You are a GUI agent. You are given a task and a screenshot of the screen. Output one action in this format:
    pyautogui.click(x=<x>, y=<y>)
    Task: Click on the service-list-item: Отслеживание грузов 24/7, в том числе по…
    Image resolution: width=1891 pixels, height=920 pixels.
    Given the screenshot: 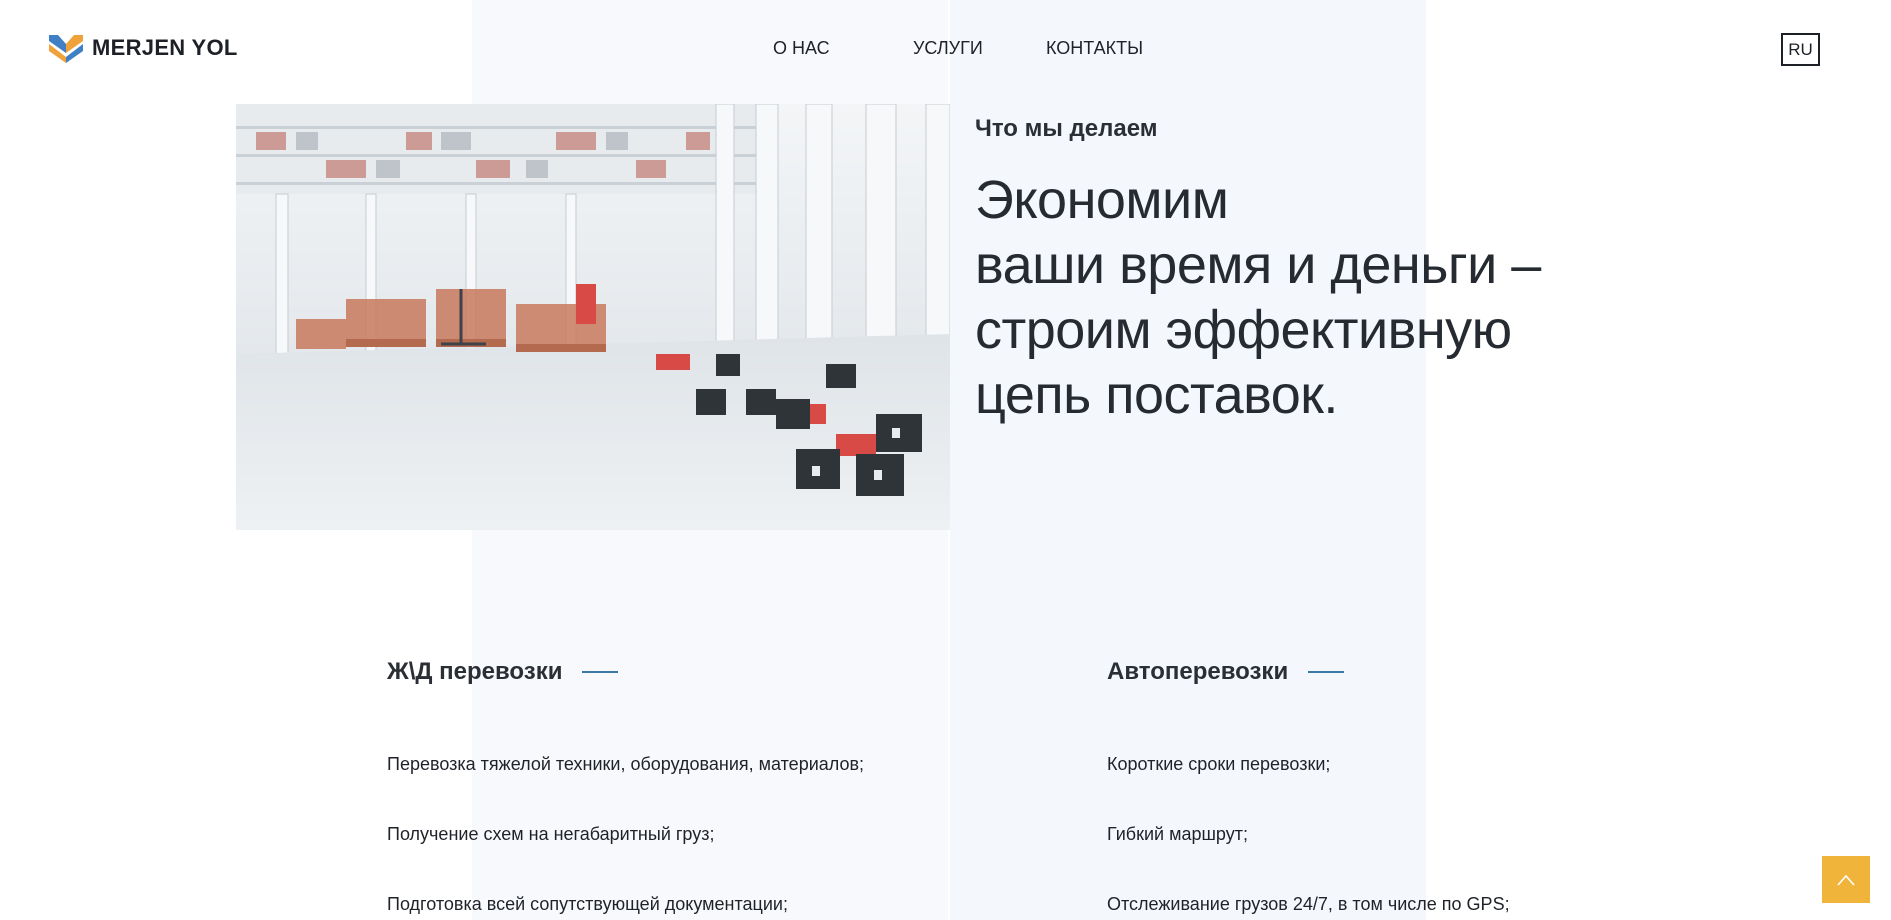 What is the action you would take?
    pyautogui.click(x=1308, y=904)
    